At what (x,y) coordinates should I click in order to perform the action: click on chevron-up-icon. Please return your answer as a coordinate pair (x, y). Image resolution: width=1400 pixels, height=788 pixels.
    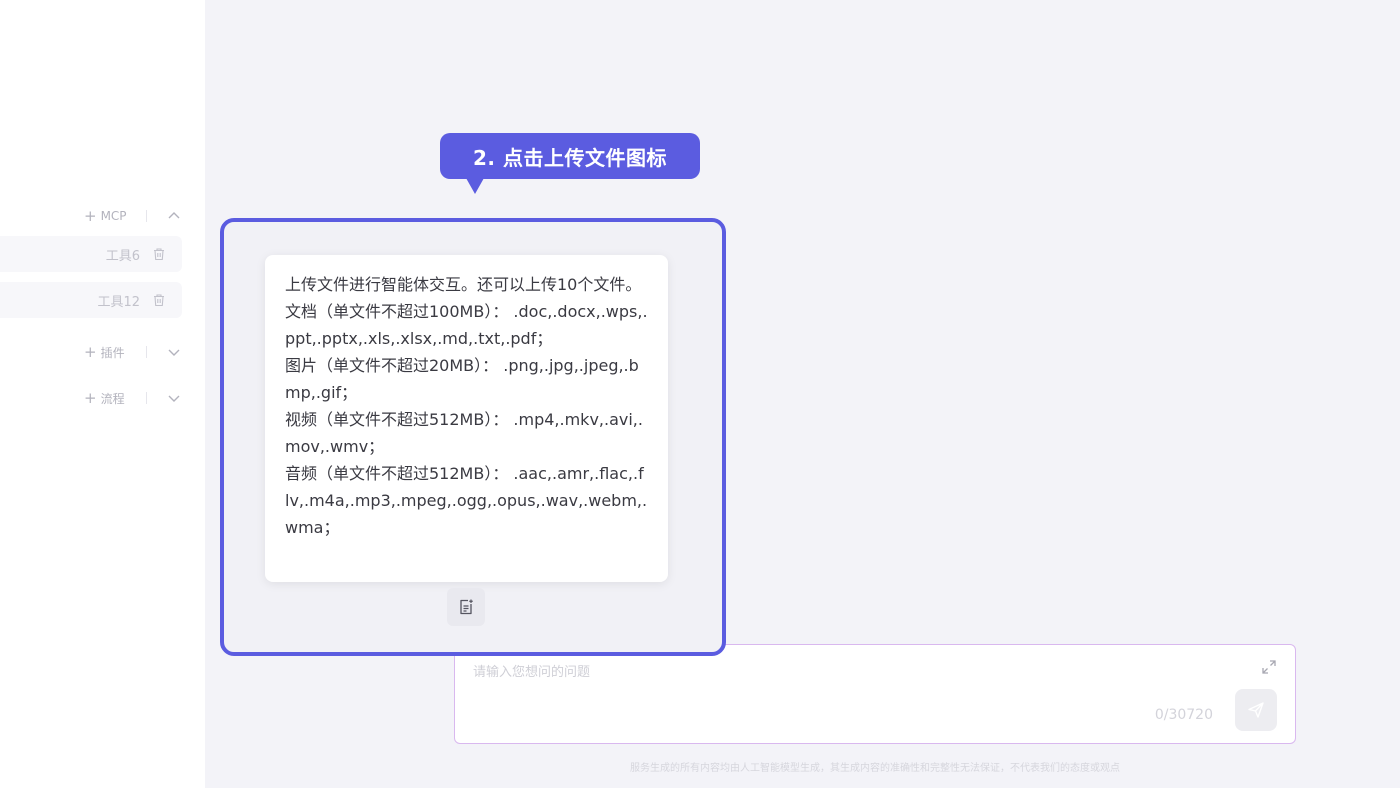
    Looking at the image, I should click on (174, 216).